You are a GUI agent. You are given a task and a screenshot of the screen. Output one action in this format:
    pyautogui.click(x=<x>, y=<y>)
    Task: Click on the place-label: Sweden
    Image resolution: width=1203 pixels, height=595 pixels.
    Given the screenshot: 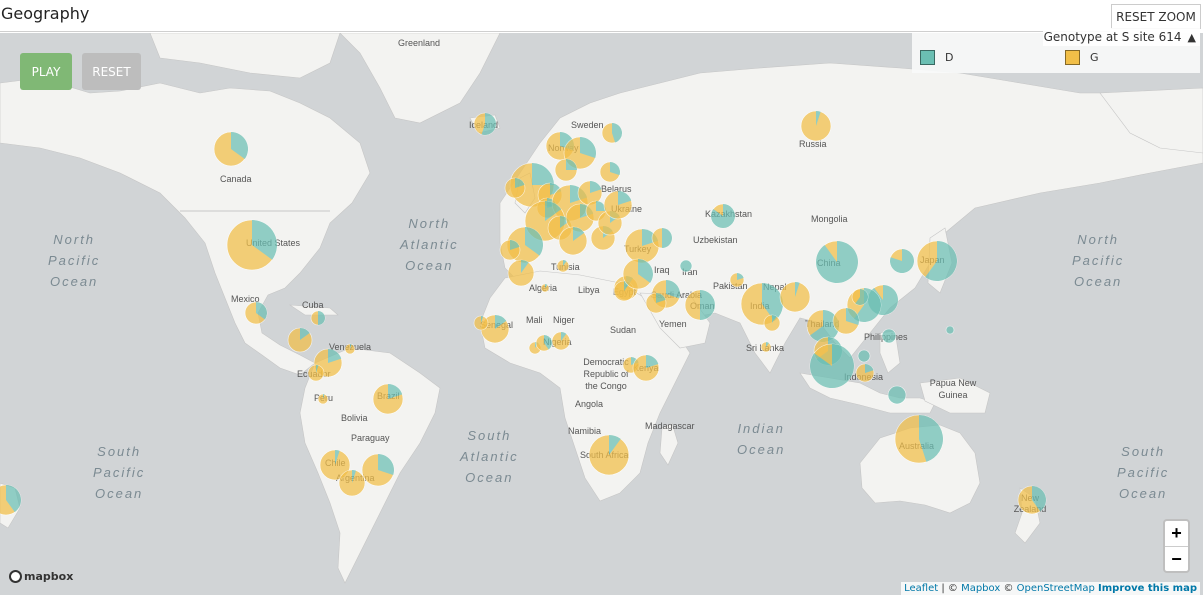 What is the action you would take?
    pyautogui.click(x=587, y=125)
    